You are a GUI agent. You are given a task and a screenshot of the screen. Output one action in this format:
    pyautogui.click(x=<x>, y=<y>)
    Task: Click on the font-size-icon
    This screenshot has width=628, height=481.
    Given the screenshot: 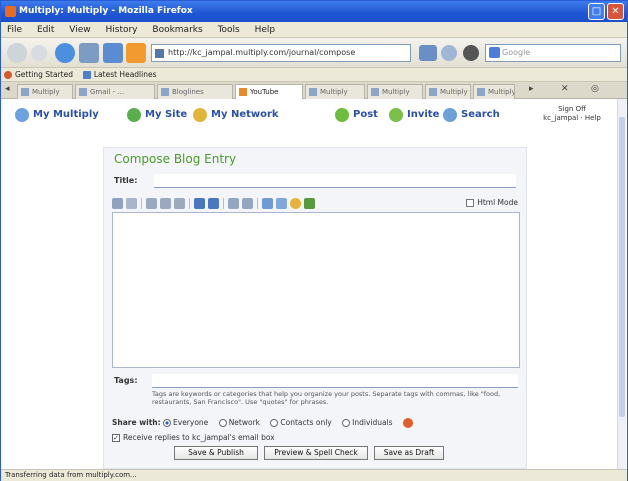 What is the action you would take?
    pyautogui.click(x=131, y=203)
    